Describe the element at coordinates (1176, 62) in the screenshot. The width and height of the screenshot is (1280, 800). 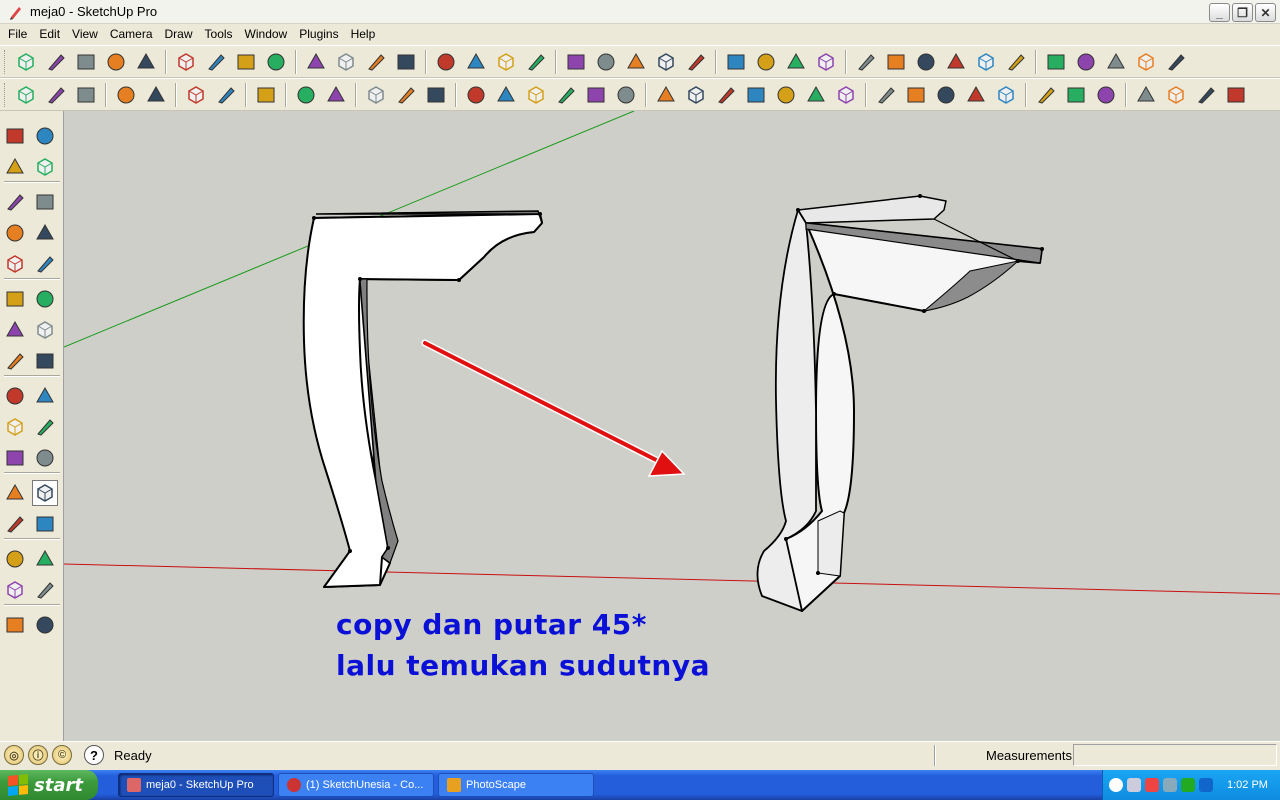
I see `back-view-icon` at that location.